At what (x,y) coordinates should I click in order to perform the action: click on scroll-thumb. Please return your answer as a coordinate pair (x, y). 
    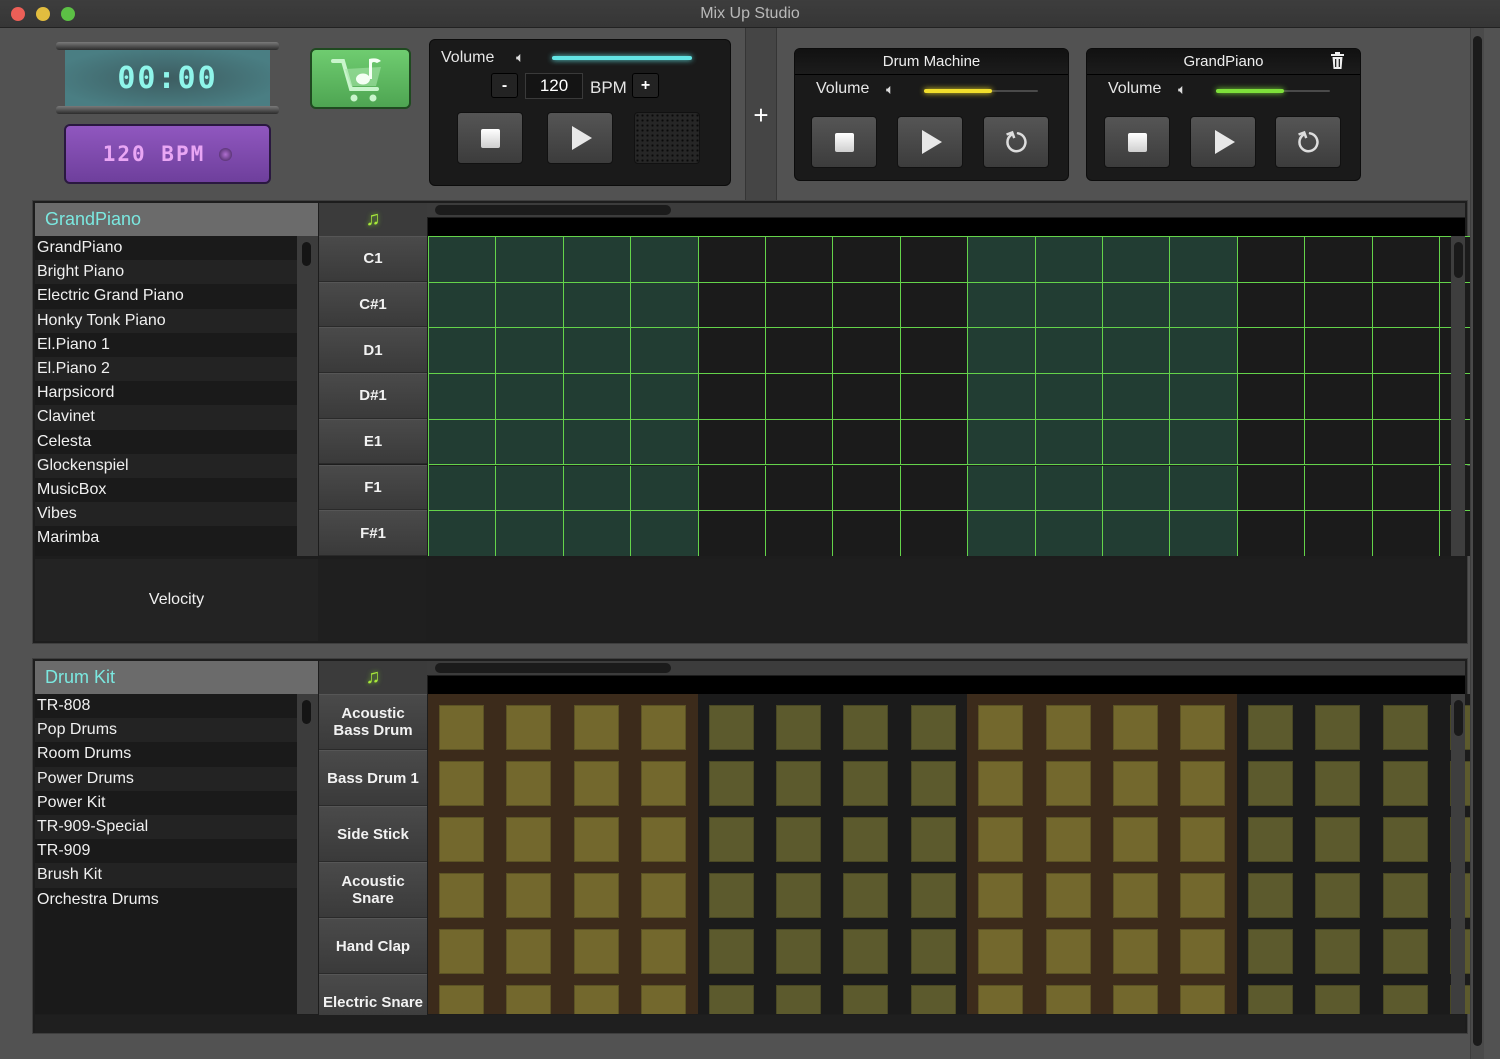
    Looking at the image, I should click on (1458, 260).